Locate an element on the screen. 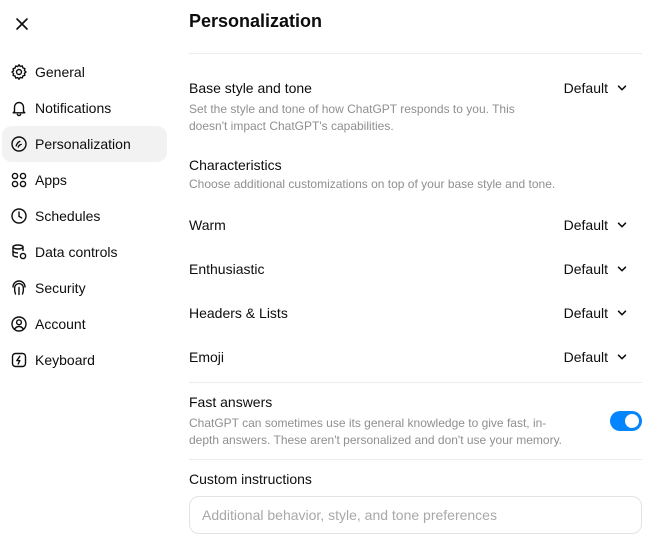 The image size is (655, 545). custom-instructions-field is located at coordinates (415, 515).